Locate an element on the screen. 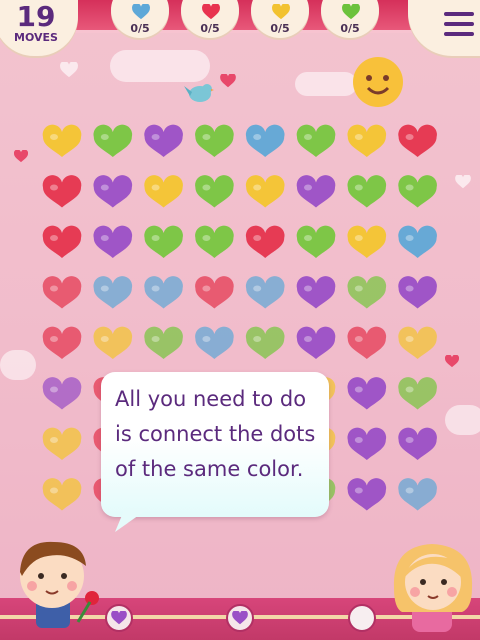  speech-bubble-tail is located at coordinates (132, 520).